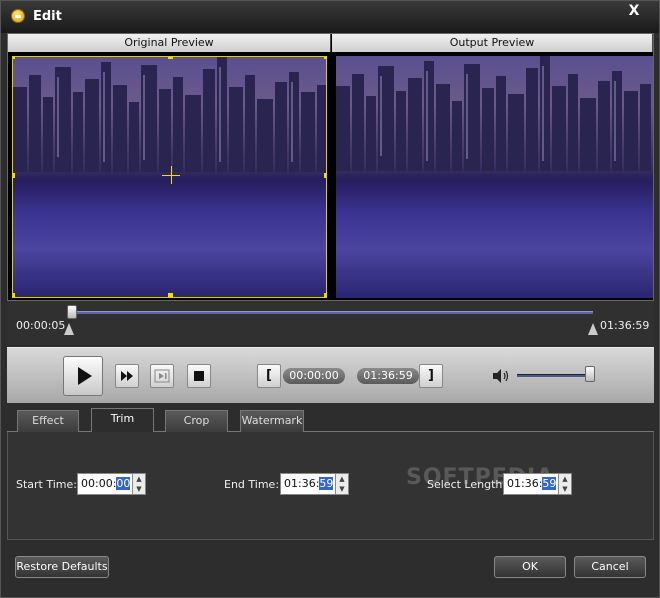 The width and height of the screenshot is (660, 598). What do you see at coordinates (123, 483) in the screenshot?
I see `start-time-selected: 00` at bounding box center [123, 483].